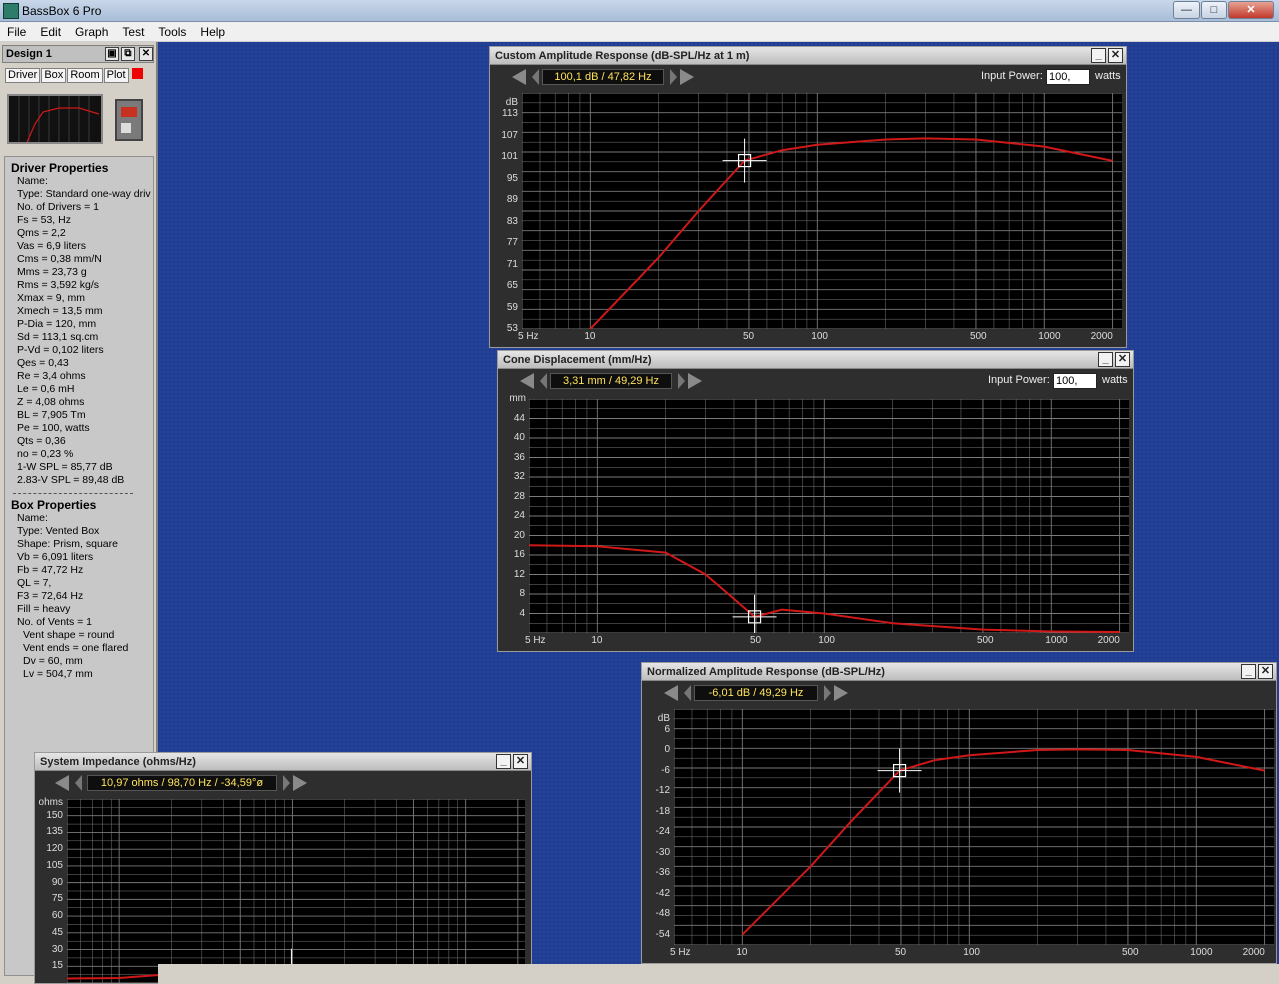  I want to click on tab-driver: Driver, so click(23, 75).